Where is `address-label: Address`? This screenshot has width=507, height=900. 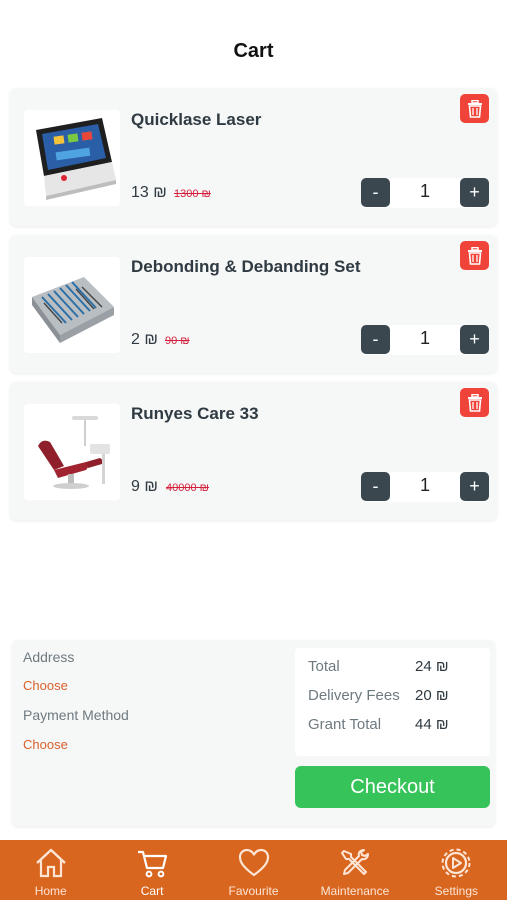 address-label: Address is located at coordinates (49, 657).